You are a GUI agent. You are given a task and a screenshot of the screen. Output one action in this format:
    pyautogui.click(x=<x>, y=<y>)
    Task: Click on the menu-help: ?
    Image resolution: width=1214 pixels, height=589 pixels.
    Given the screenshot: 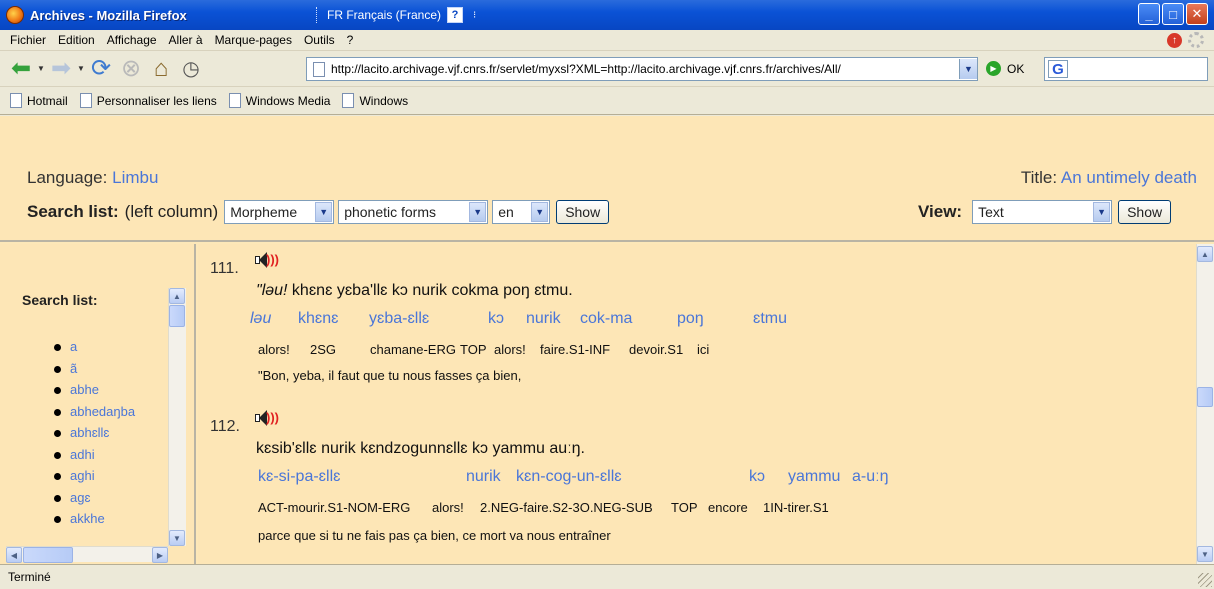 What is the action you would take?
    pyautogui.click(x=350, y=40)
    